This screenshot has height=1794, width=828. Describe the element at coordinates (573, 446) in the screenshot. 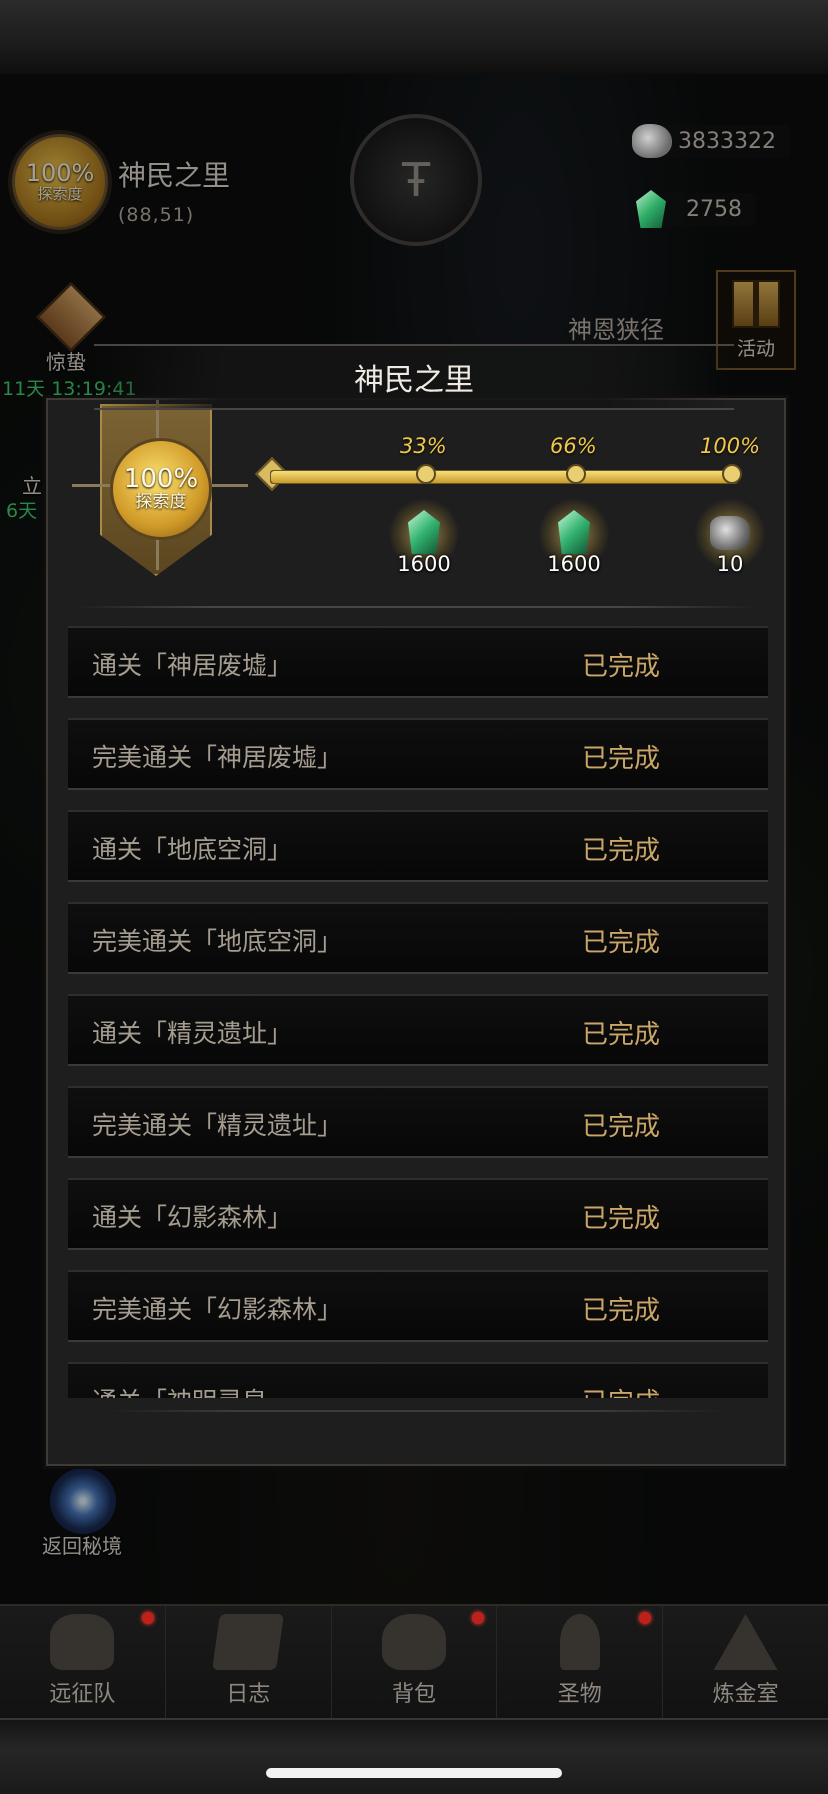

I see `milestone-pct: 66%` at that location.